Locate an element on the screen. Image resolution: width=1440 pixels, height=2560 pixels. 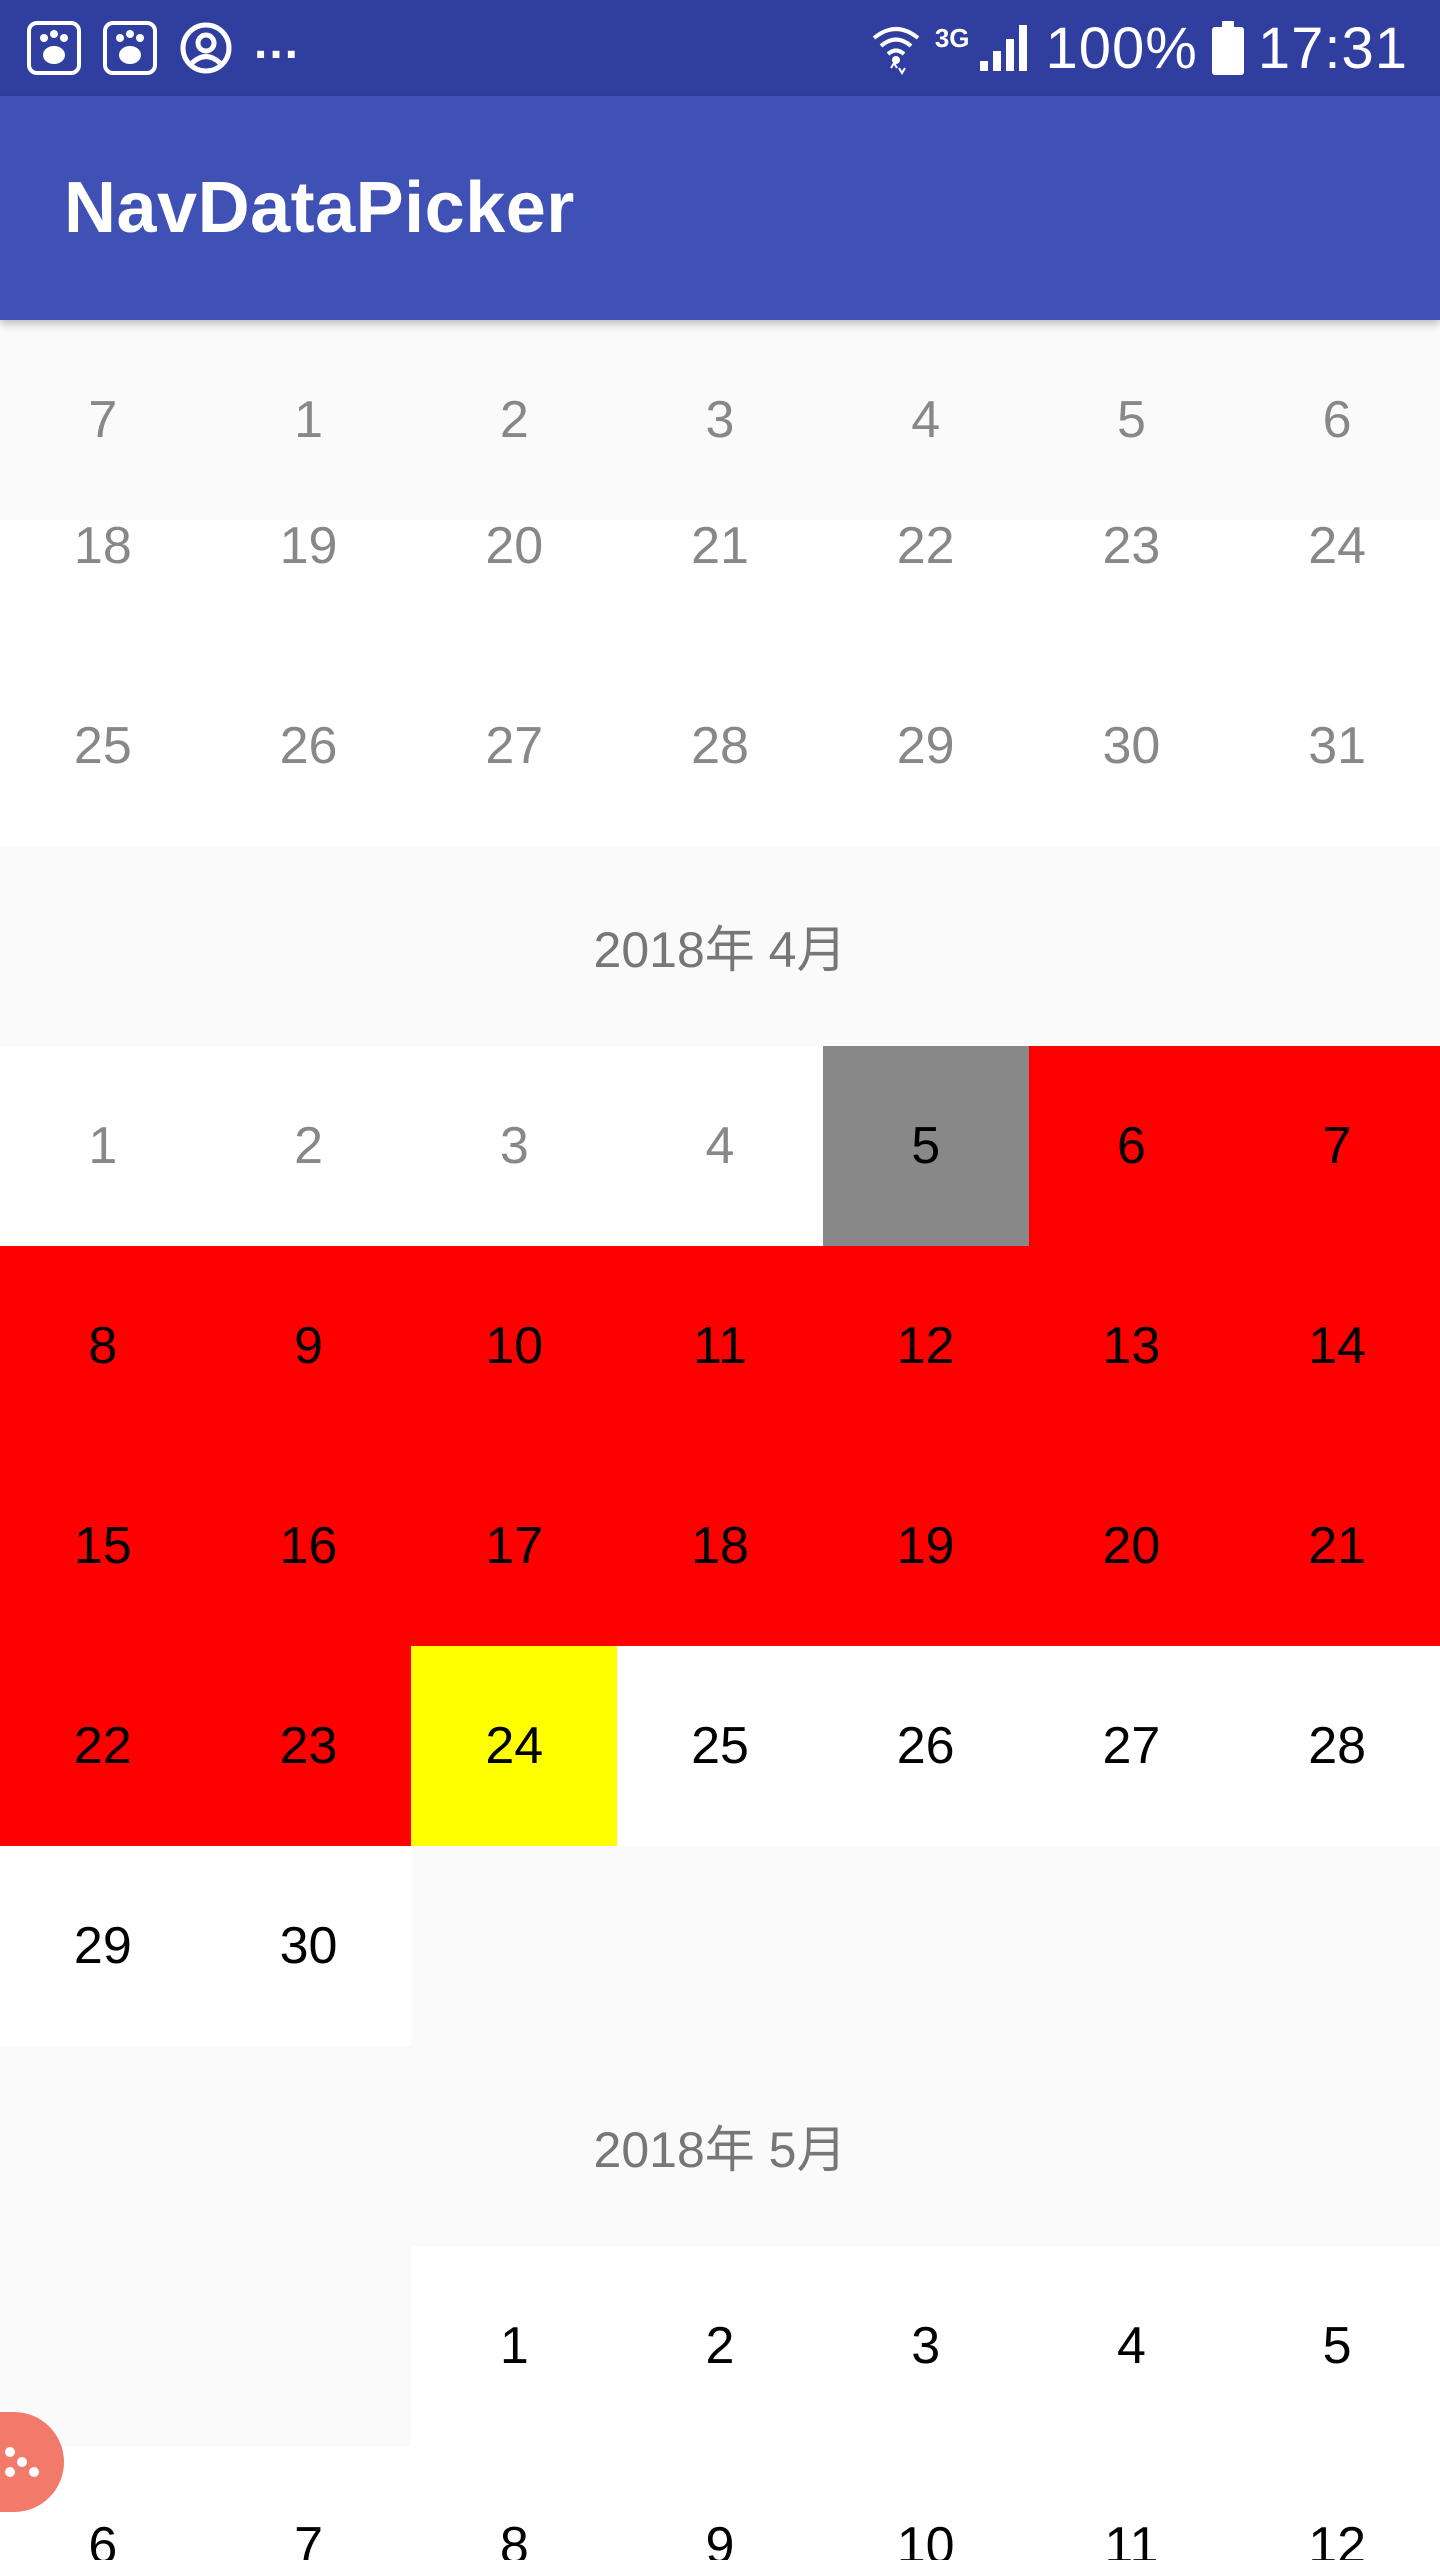
day-cell: 19 is located at coordinates (308, 583).